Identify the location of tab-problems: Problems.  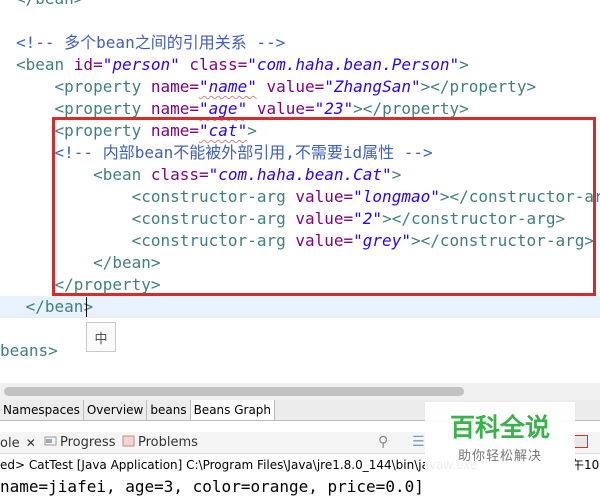
(160, 443).